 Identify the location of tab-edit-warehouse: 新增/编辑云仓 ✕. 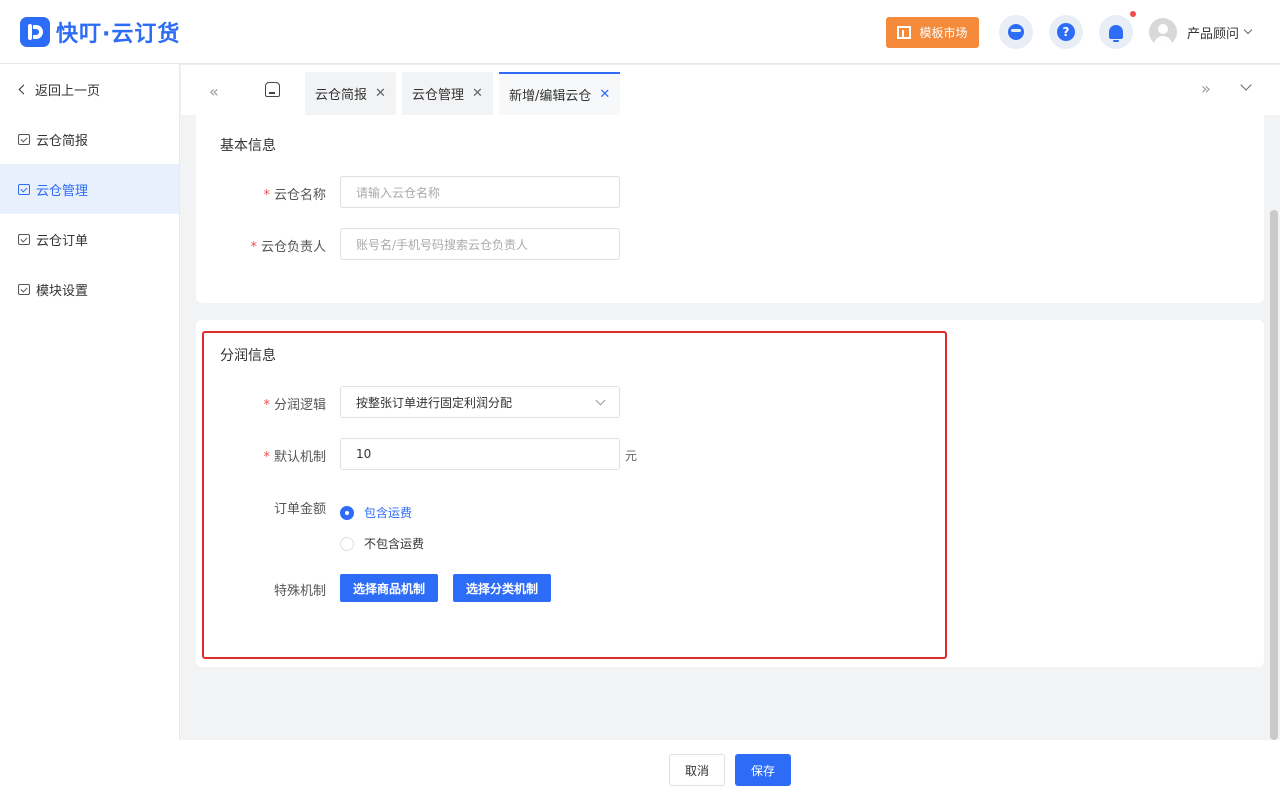
(560, 93).